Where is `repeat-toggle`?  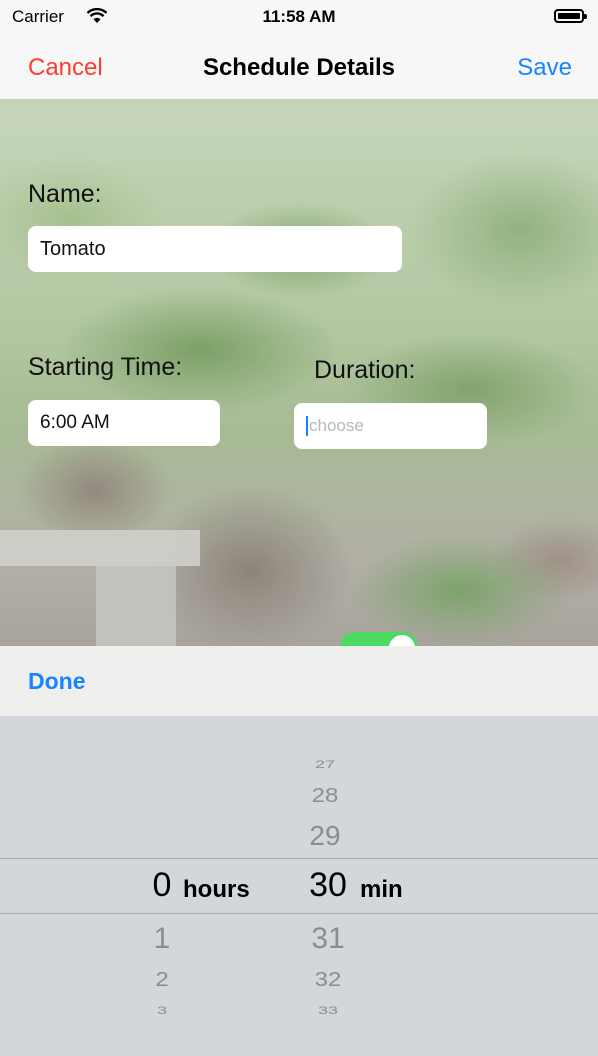
repeat-toggle is located at coordinates (379, 639).